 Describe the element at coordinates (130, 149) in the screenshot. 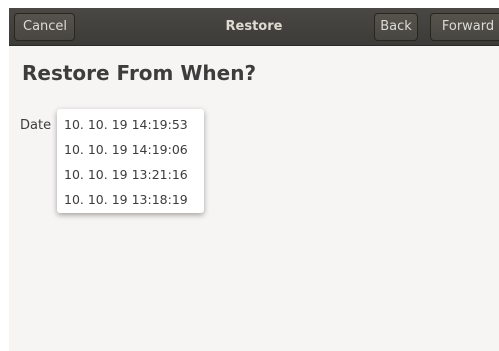

I see `date-option-2: 10. 10. 19 14:19:06` at that location.